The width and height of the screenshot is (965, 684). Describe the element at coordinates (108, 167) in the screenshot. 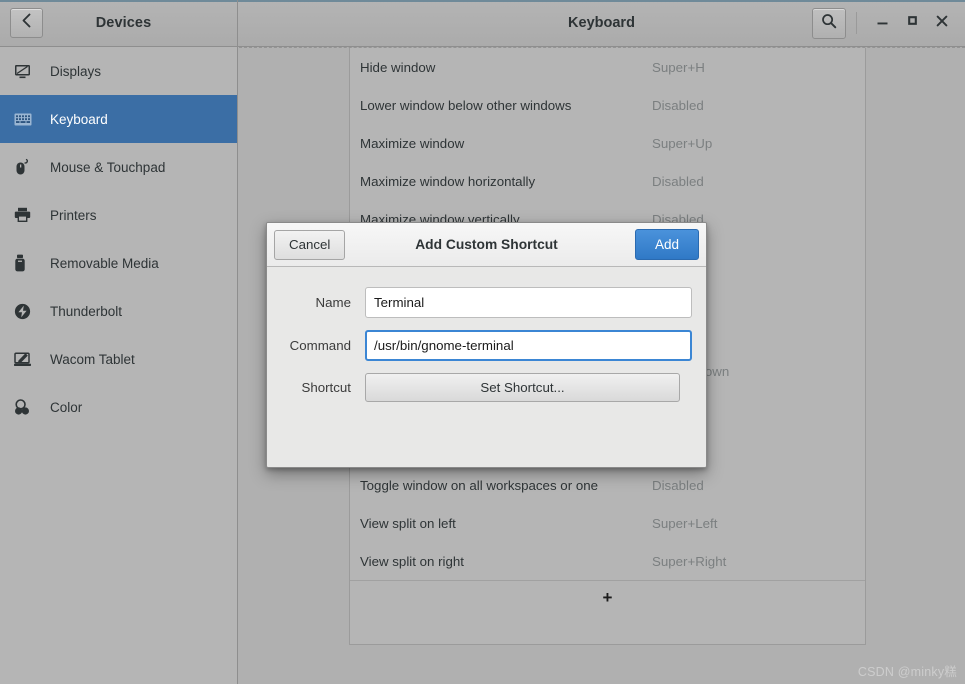

I see `sidebar-item-label: Mouse & Touchpad` at that location.